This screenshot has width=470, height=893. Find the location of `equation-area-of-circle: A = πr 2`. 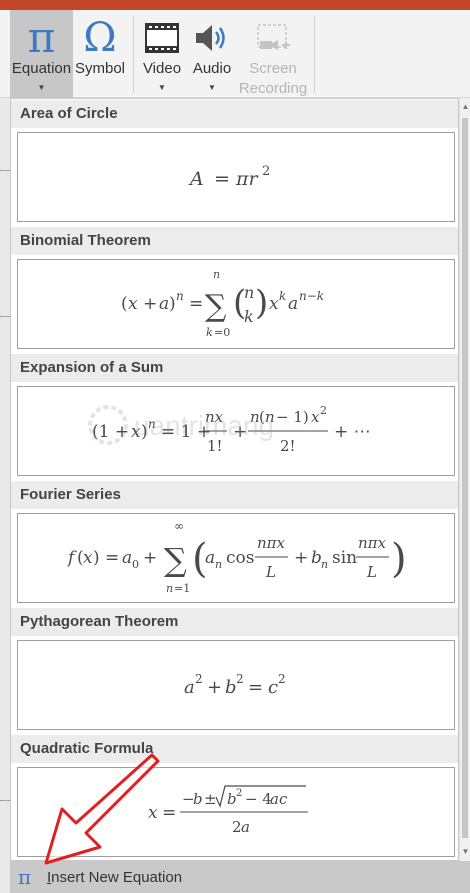

equation-area-of-circle: A = πr 2 is located at coordinates (229, 177).